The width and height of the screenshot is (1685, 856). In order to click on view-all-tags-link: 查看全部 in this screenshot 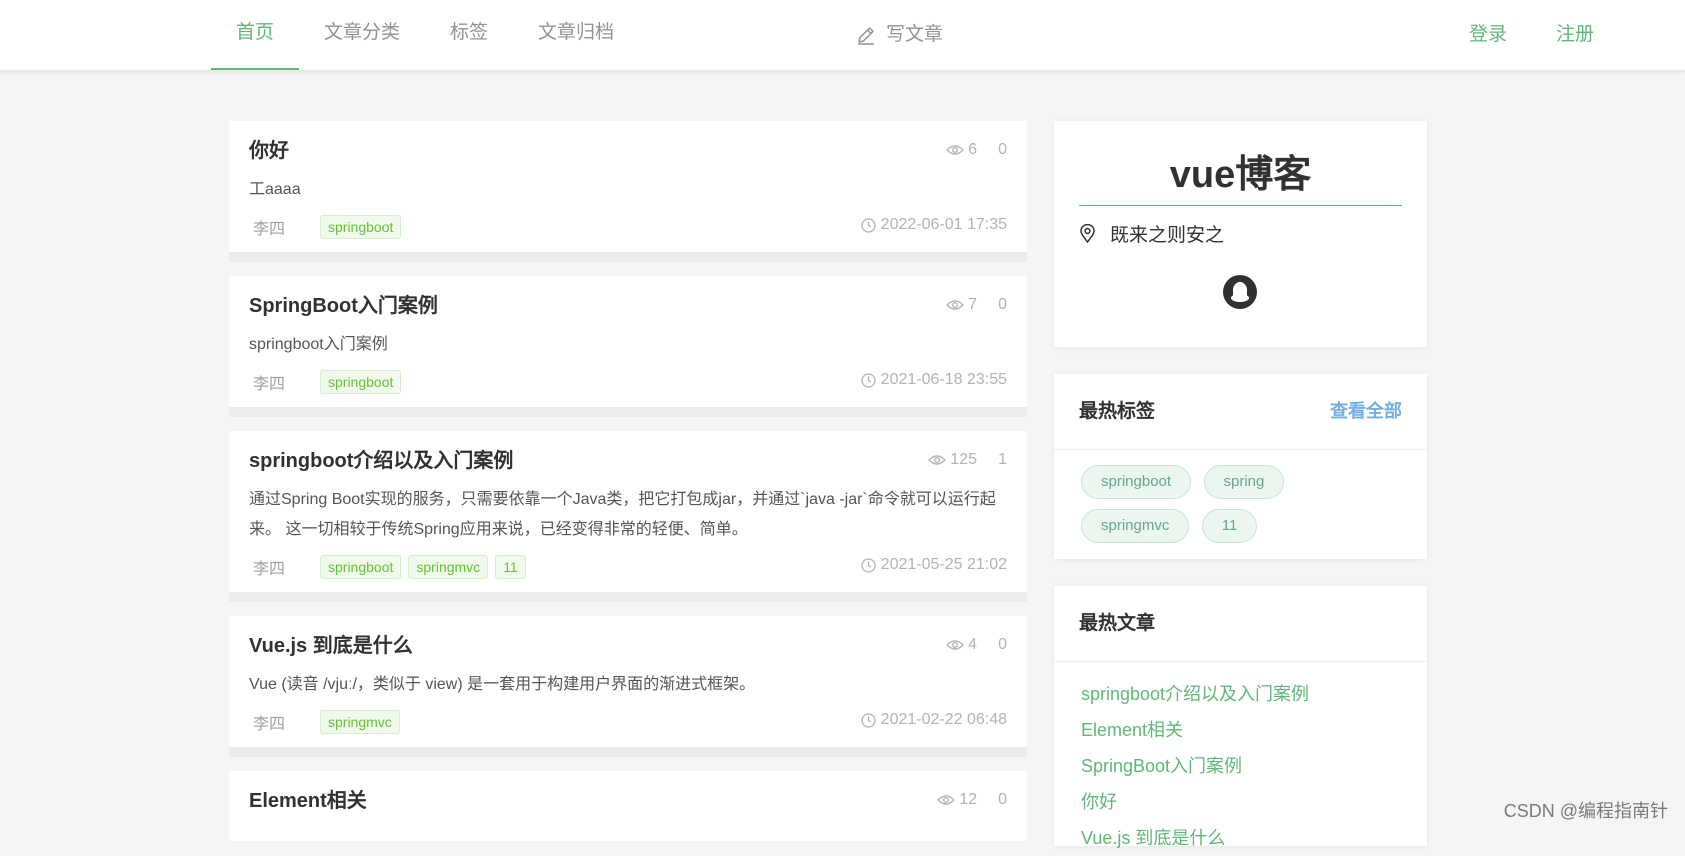, I will do `click(1366, 411)`.